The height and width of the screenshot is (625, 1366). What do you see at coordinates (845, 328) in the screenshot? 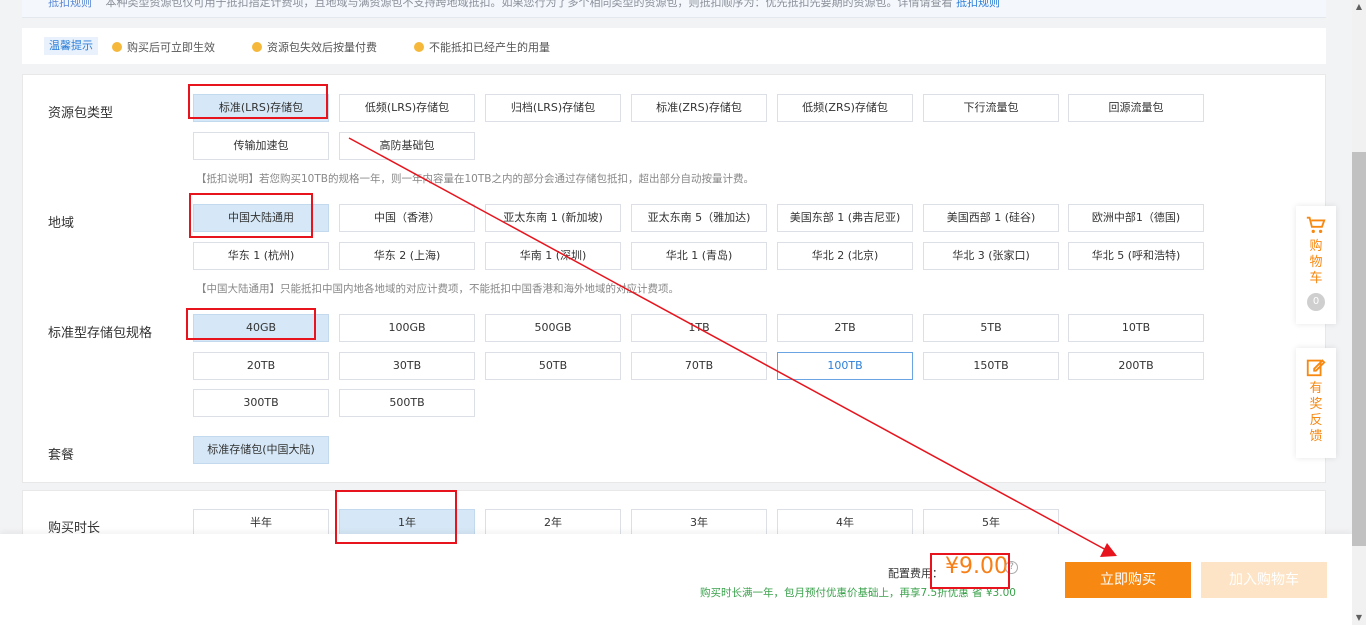
I see `spec-option: 2TB` at bounding box center [845, 328].